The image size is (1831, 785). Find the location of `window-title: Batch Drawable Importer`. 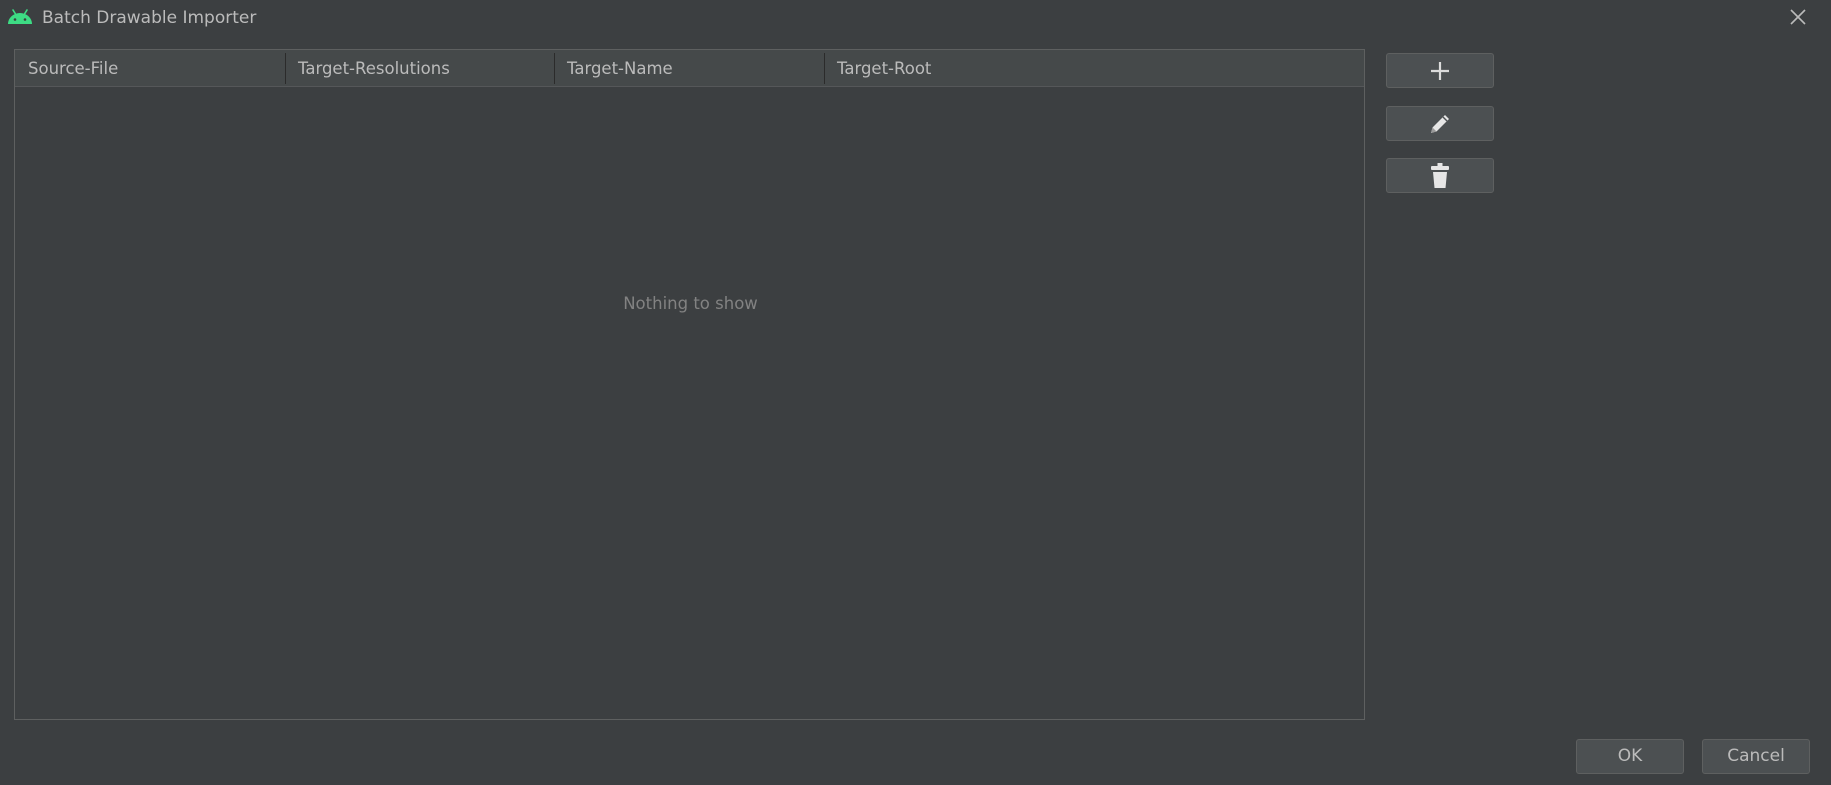

window-title: Batch Drawable Importer is located at coordinates (149, 18).